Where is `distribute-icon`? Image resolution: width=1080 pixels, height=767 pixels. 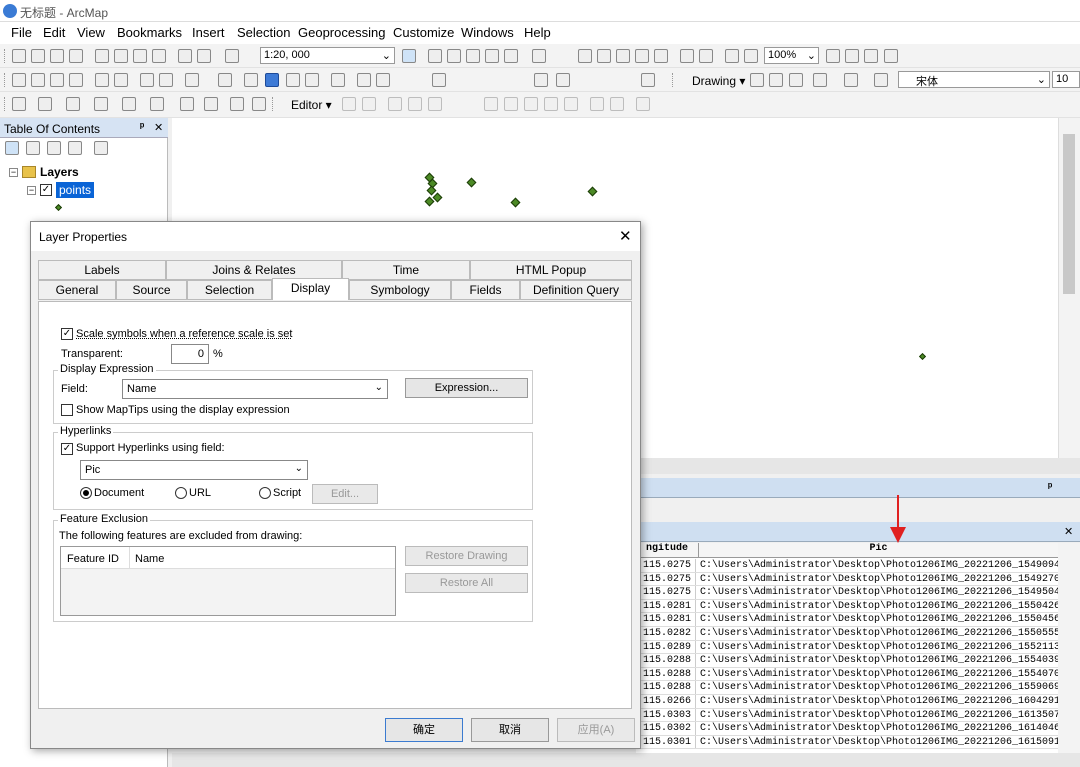 distribute-icon is located at coordinates (101, 104).